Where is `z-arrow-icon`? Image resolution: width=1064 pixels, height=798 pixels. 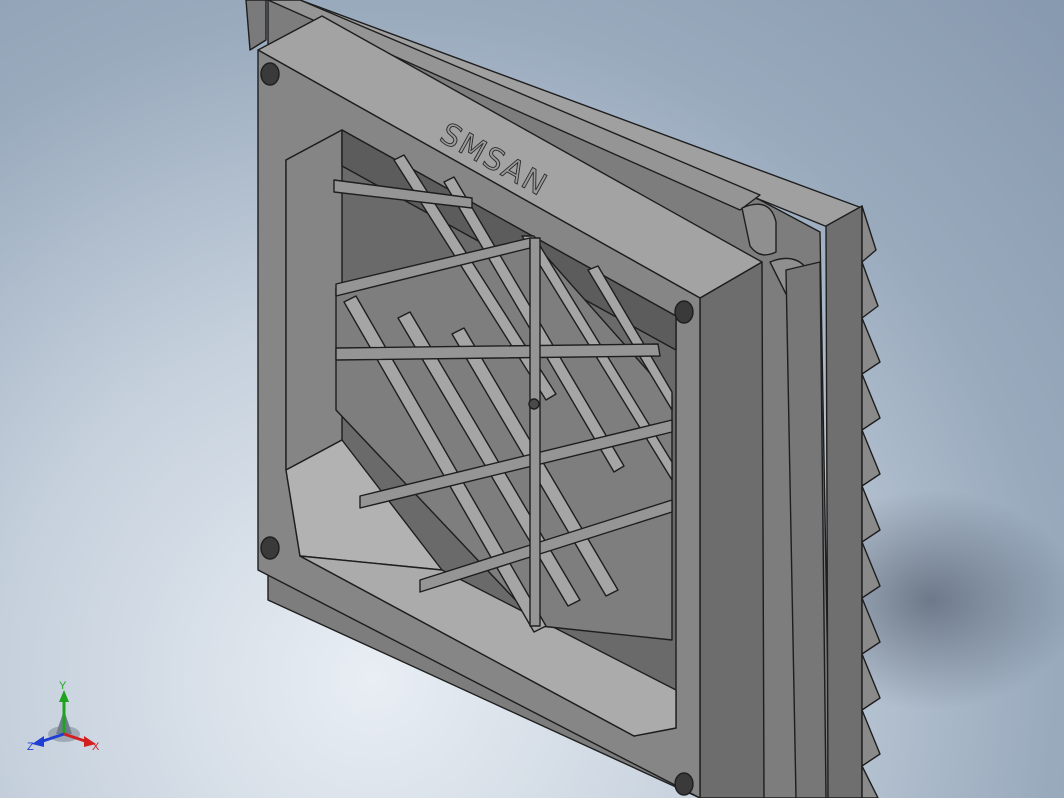 z-arrow-icon is located at coordinates (38, 741).